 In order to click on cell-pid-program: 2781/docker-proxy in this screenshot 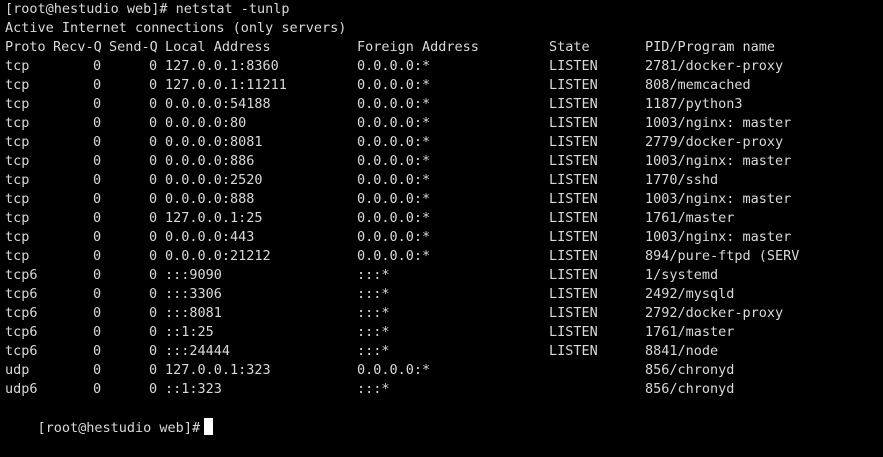, I will do `click(714, 66)`.